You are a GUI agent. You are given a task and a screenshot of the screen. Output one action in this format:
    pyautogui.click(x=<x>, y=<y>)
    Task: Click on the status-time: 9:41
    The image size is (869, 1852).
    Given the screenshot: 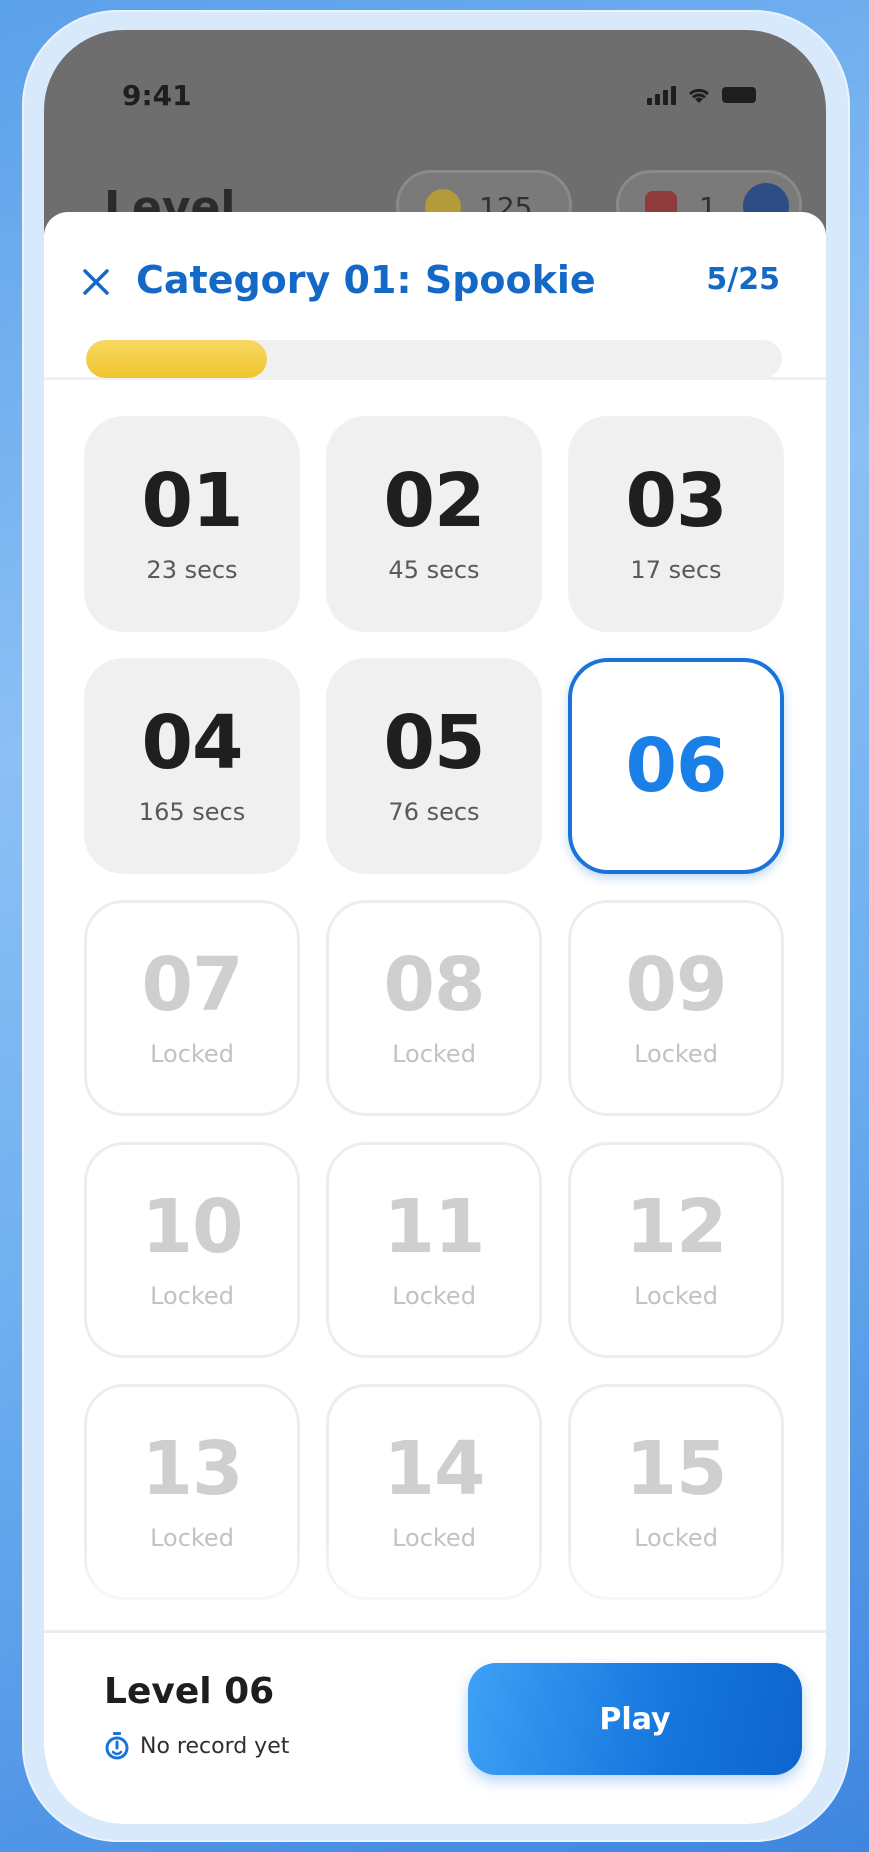 What is the action you would take?
    pyautogui.click(x=157, y=95)
    